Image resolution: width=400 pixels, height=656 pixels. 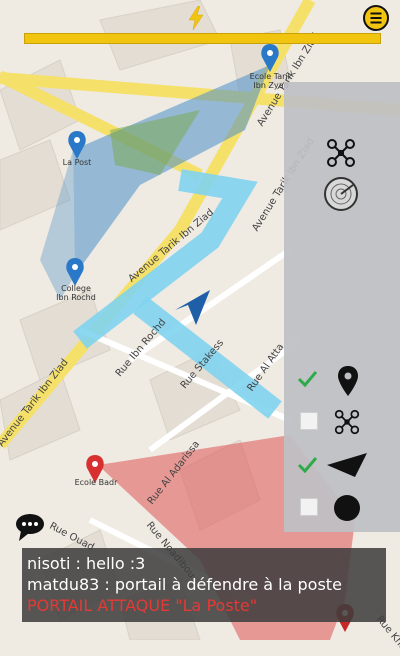 What do you see at coordinates (348, 381) in the screenshot?
I see `map-marker-icon` at bounding box center [348, 381].